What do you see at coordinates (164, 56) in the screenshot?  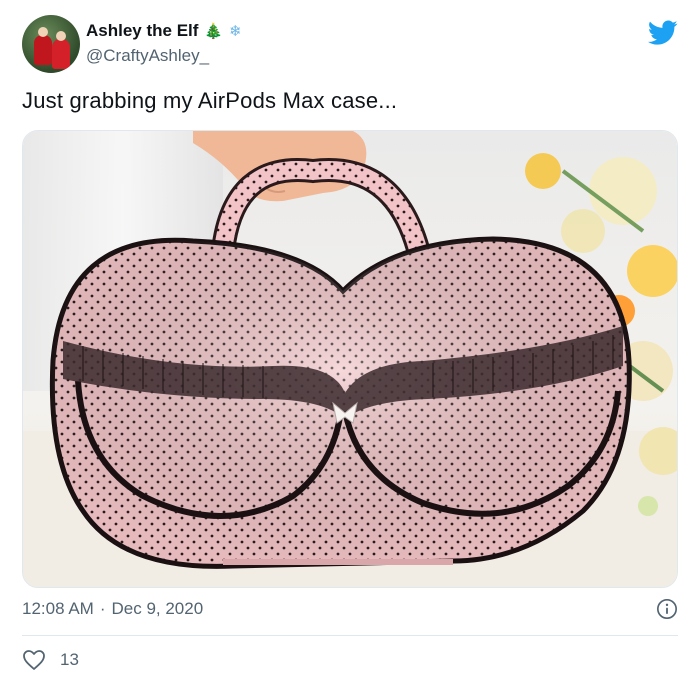 I see `user-handle: @CraftyAshley_` at bounding box center [164, 56].